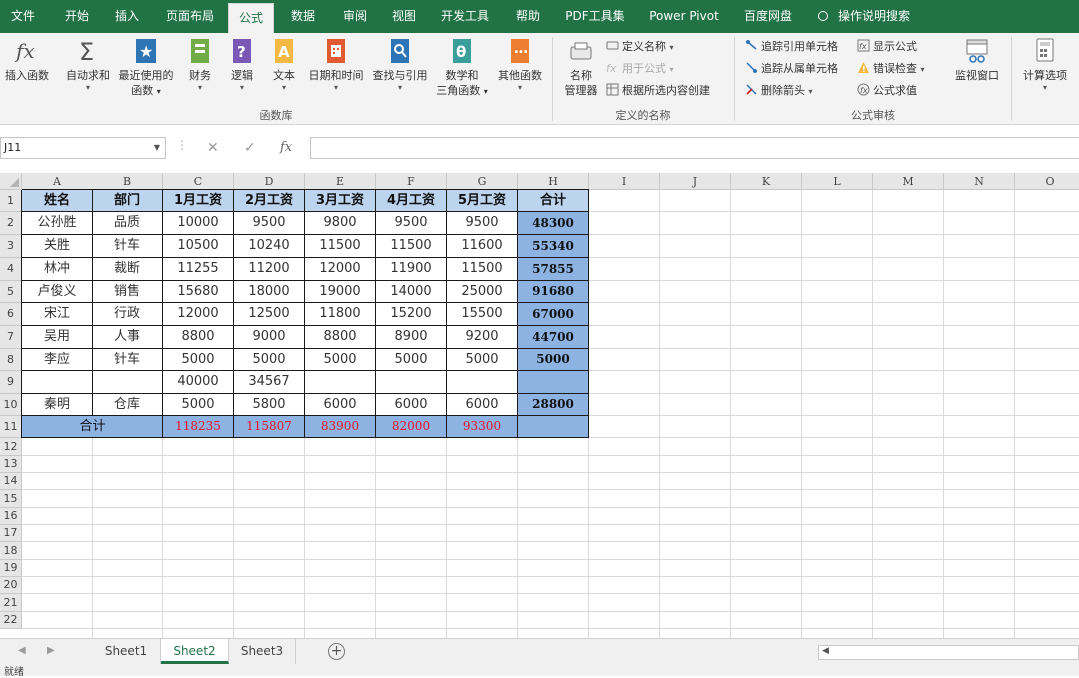  Describe the element at coordinates (411, 314) in the screenshot. I see `table-cell: 15200` at that location.